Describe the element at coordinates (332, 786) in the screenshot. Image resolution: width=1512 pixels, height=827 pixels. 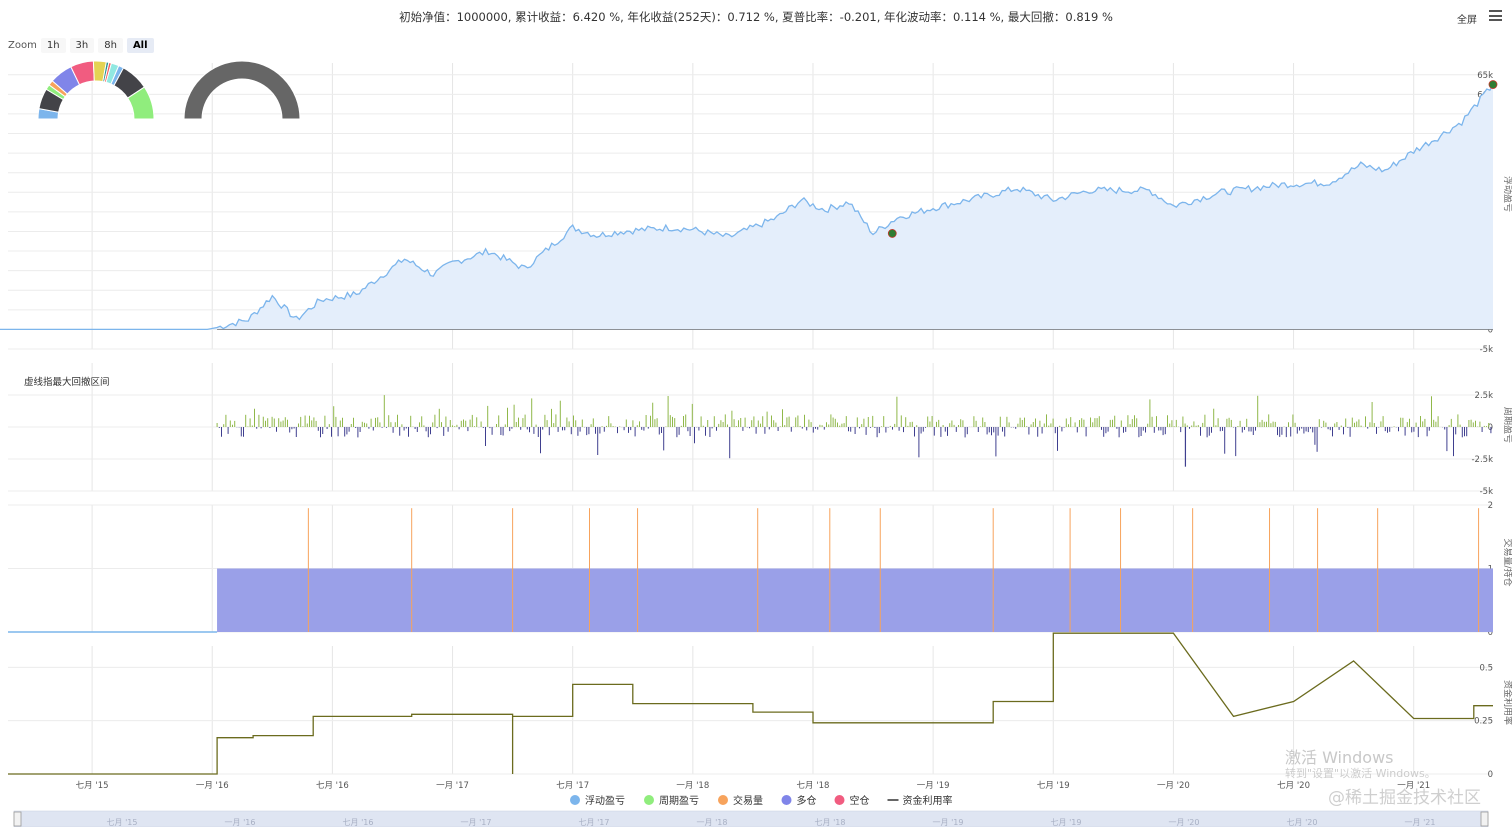
I see `x-tick-label: 七月 '16` at that location.